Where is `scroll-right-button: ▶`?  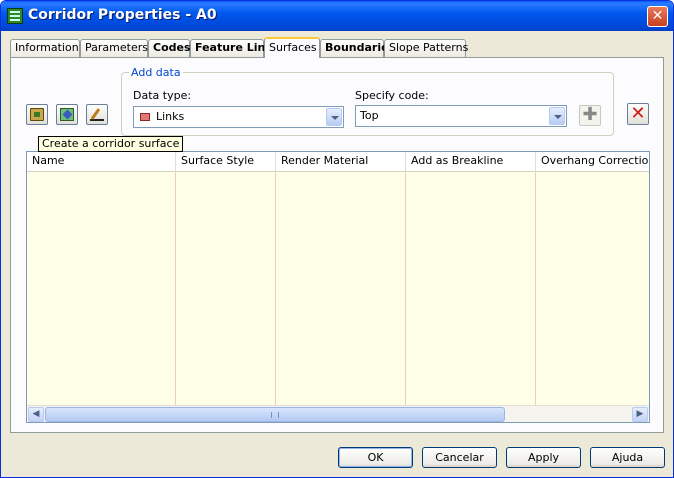 scroll-right-button: ▶ is located at coordinates (640, 414).